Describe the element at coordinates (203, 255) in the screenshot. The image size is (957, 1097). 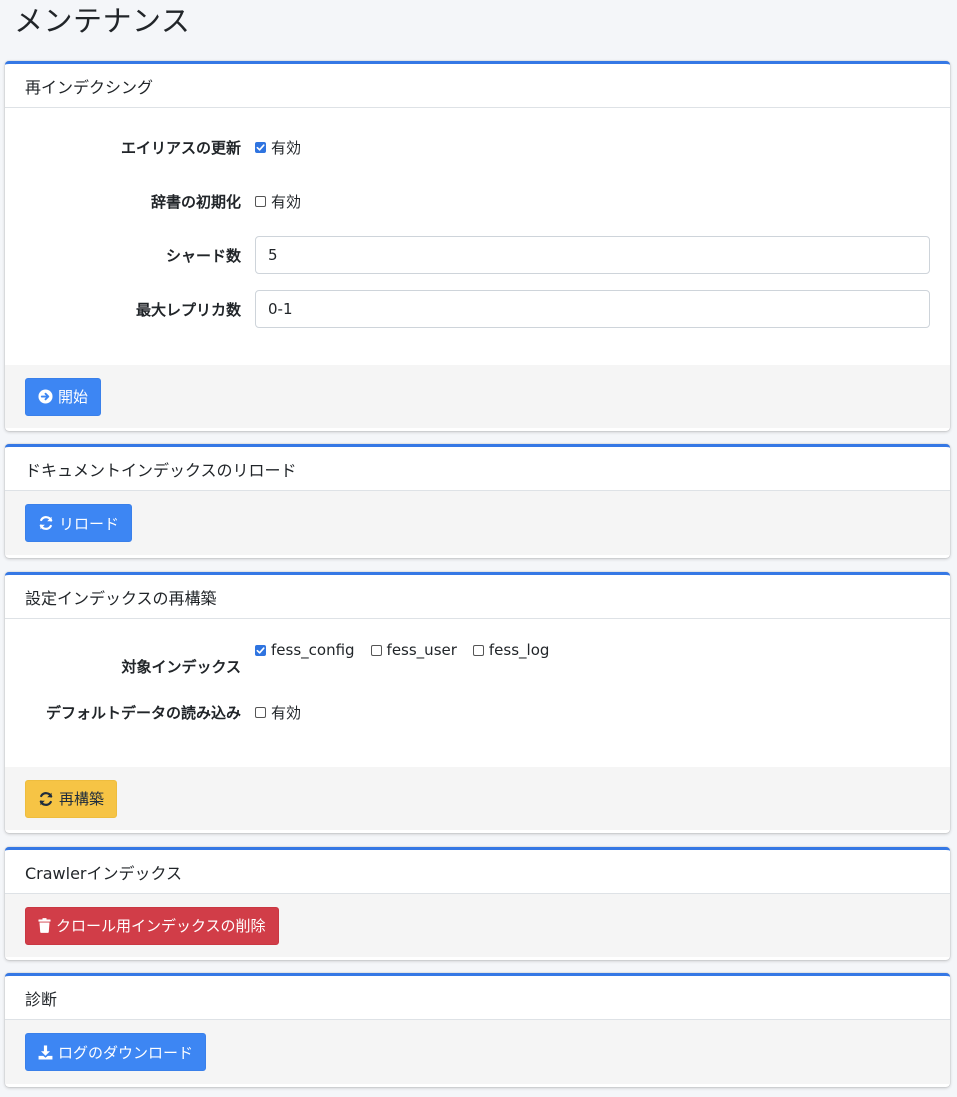
I see `shards-label: シャード数` at that location.